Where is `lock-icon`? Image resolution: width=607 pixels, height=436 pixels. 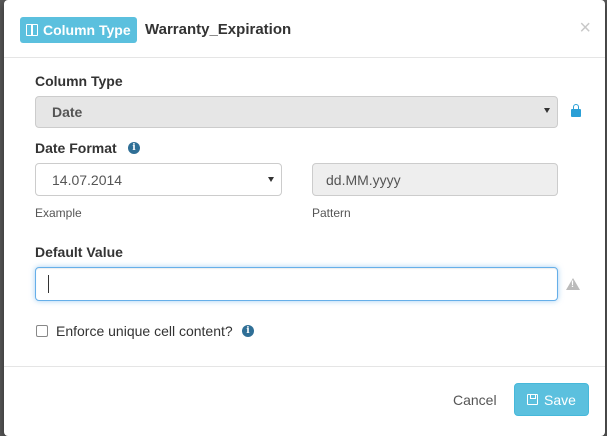
lock-icon is located at coordinates (576, 110).